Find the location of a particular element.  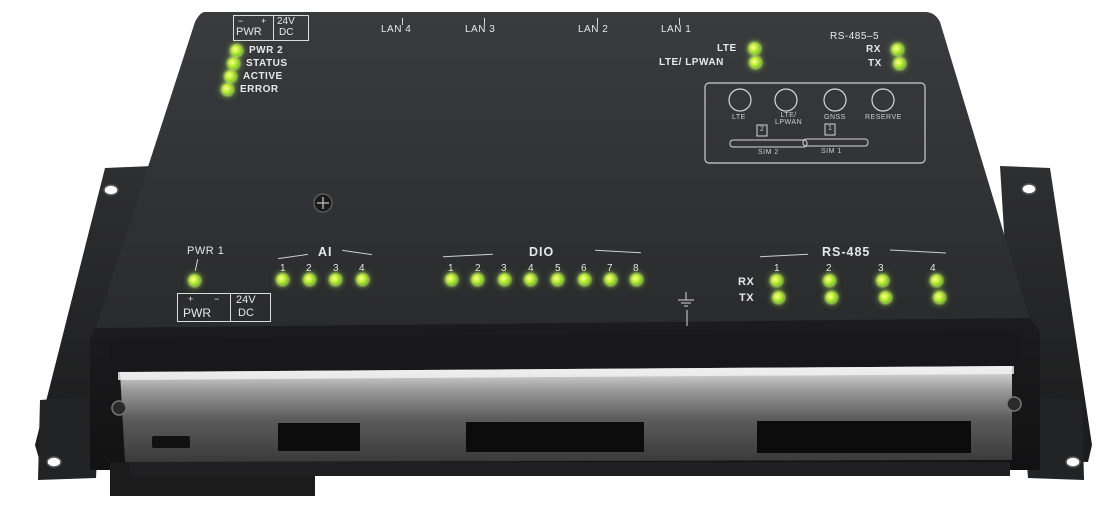

ai-ch4-label: 4 is located at coordinates (362, 268).